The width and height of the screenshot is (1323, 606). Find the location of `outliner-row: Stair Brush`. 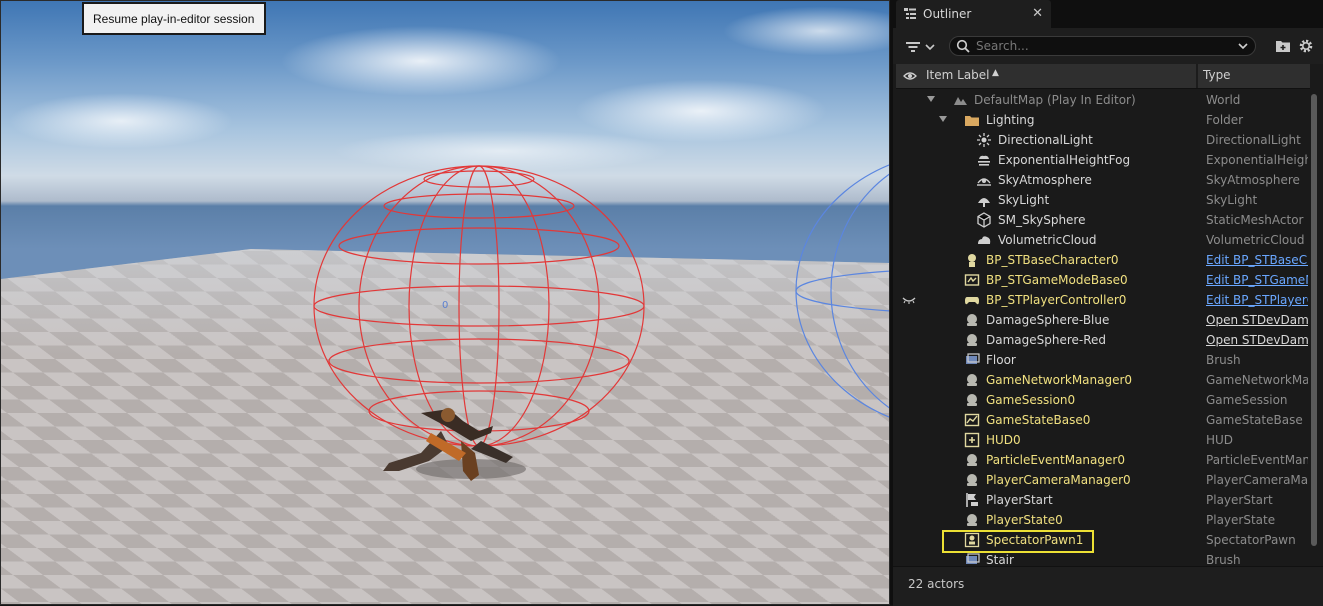

outliner-row: Stair Brush is located at coordinates (1103, 558).